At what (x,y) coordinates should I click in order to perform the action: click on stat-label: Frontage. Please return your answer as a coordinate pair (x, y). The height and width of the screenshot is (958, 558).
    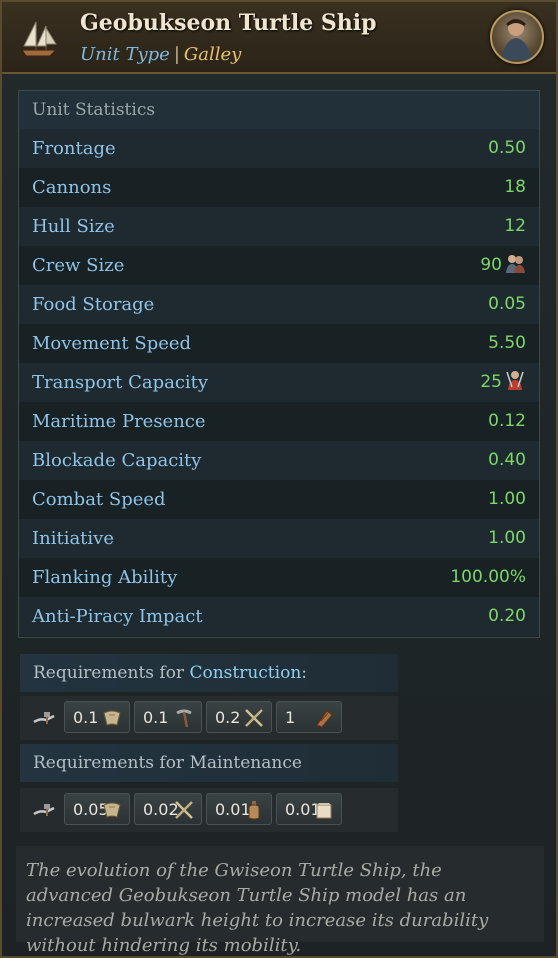
    Looking at the image, I should click on (74, 148).